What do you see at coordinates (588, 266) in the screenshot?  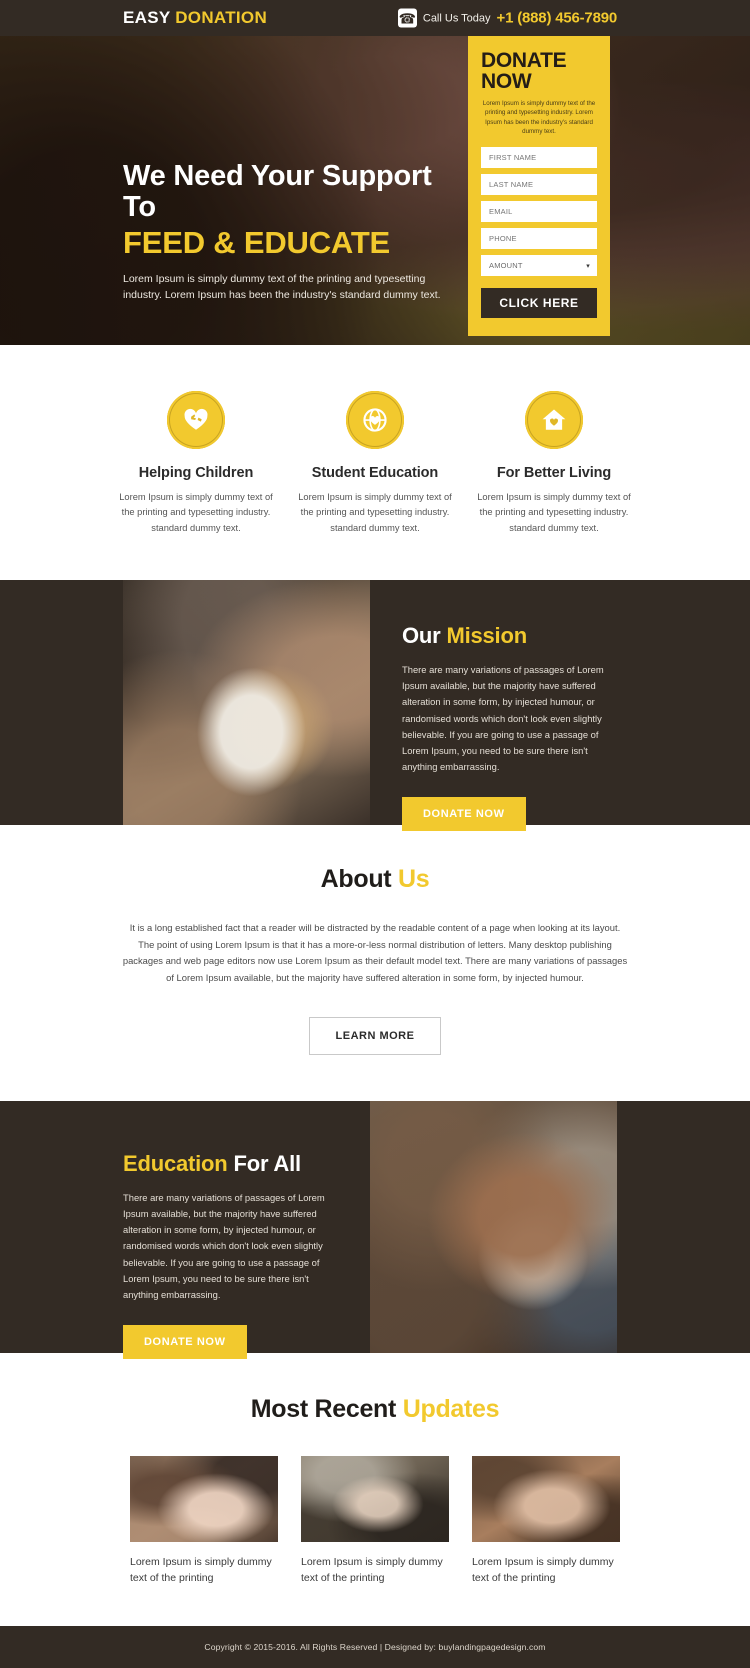 I see `chevron-down-icon: ▾` at bounding box center [588, 266].